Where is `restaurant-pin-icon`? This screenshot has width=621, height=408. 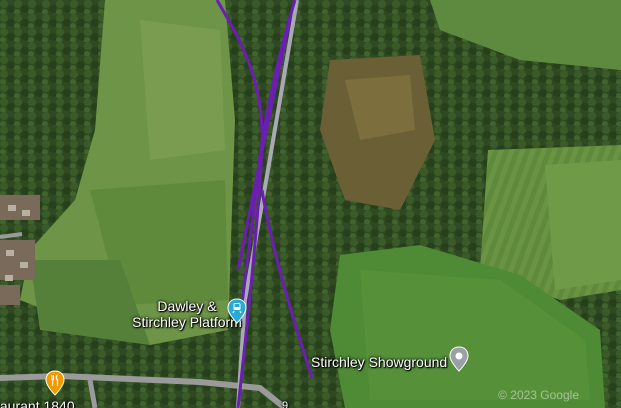 restaurant-pin-icon is located at coordinates (55, 383).